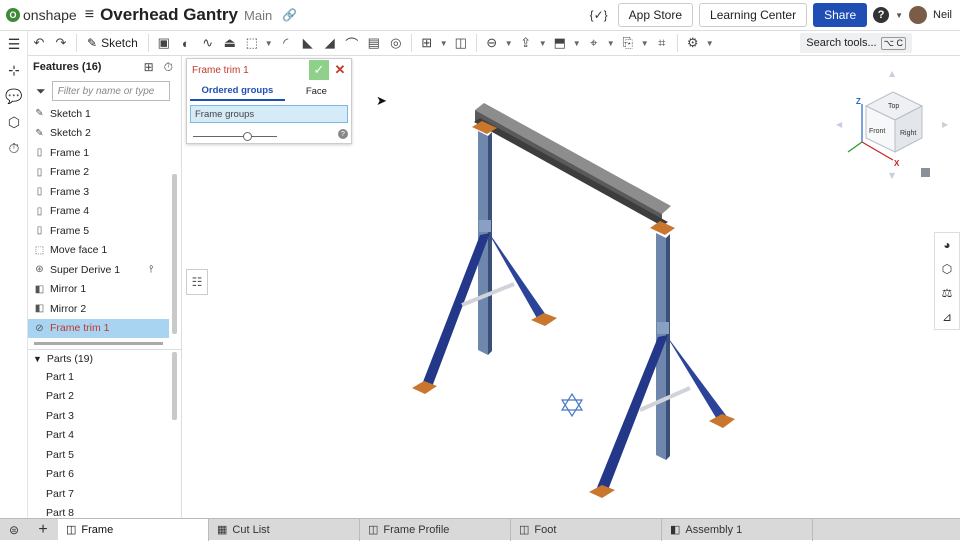 This screenshot has height=541, width=960. What do you see at coordinates (41, 91) in the screenshot?
I see `filter-icon: ⏷` at bounding box center [41, 91].